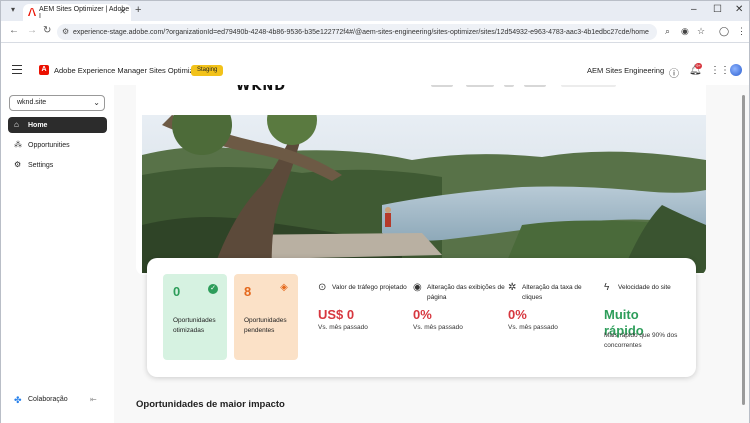 The width and height of the screenshot is (750, 423). What do you see at coordinates (18, 400) in the screenshot?
I see `collaboration-icon: ✤` at bounding box center [18, 400].